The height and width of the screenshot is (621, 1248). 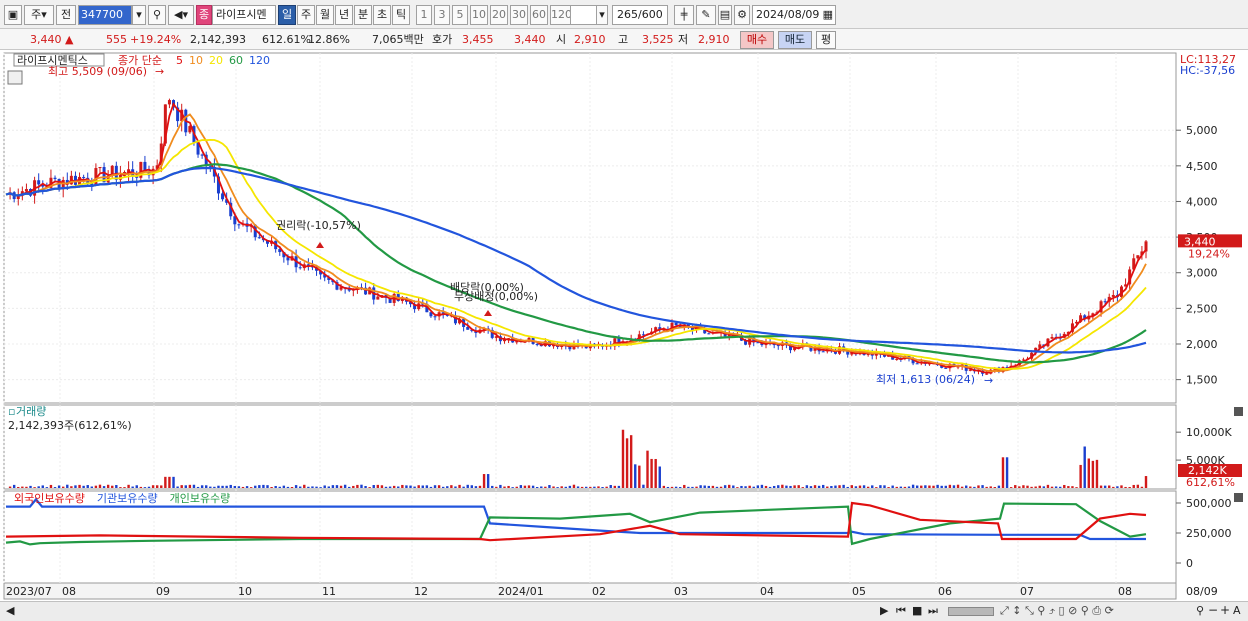 What do you see at coordinates (105, 15) in the screenshot?
I see `stock-code-input: 347700` at bounding box center [105, 15].